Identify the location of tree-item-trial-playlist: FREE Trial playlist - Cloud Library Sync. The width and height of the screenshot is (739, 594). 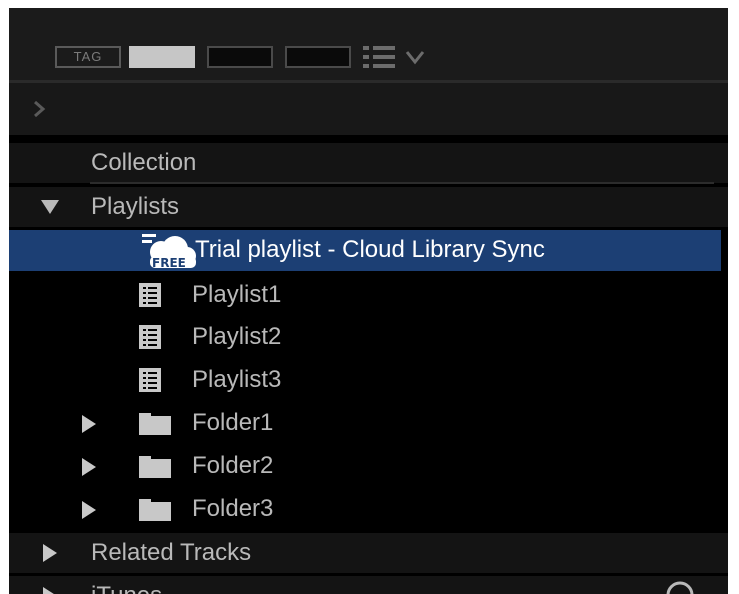
(365, 250).